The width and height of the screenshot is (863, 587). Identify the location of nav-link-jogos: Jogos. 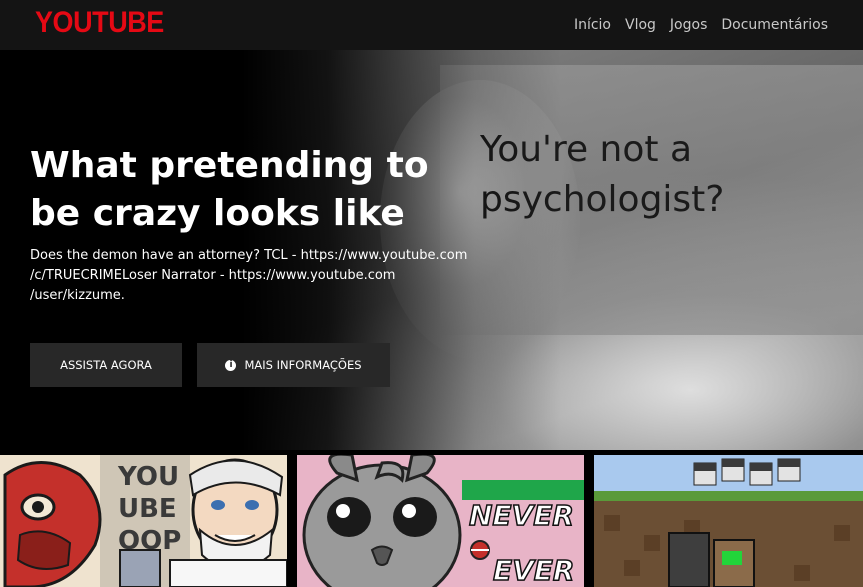
(688, 25).